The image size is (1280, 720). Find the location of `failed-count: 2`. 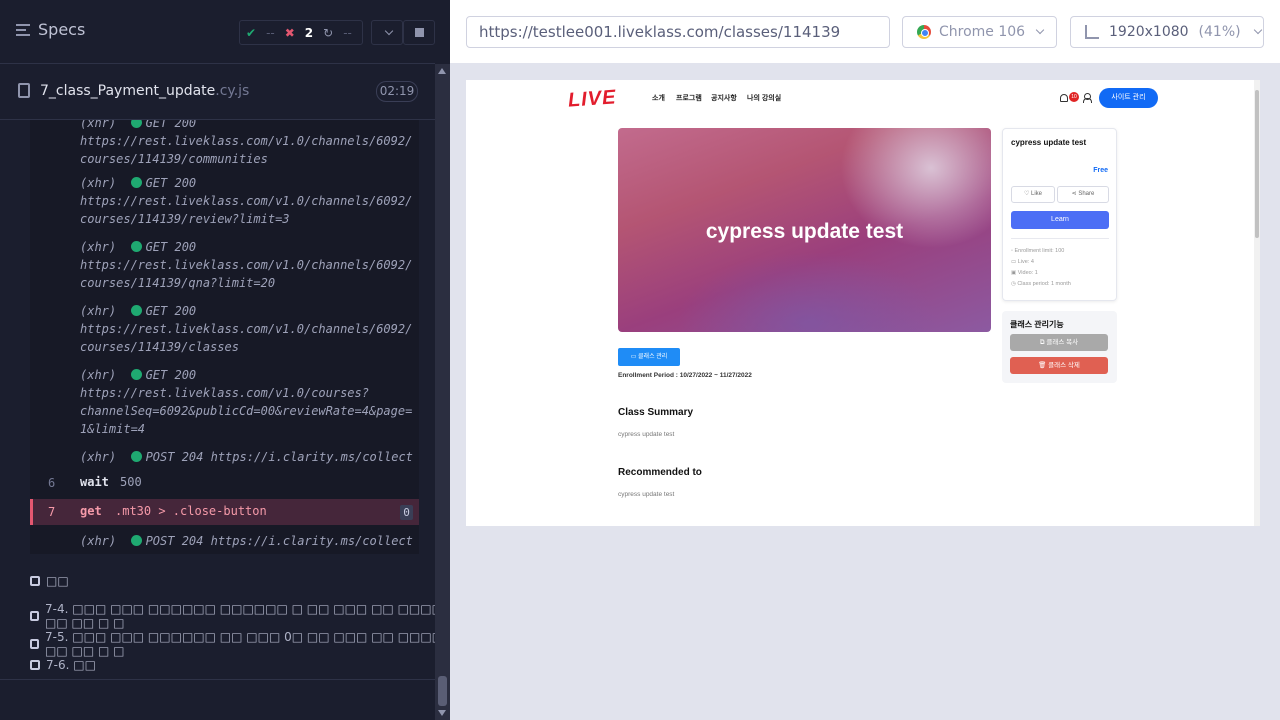

failed-count: 2 is located at coordinates (309, 32).